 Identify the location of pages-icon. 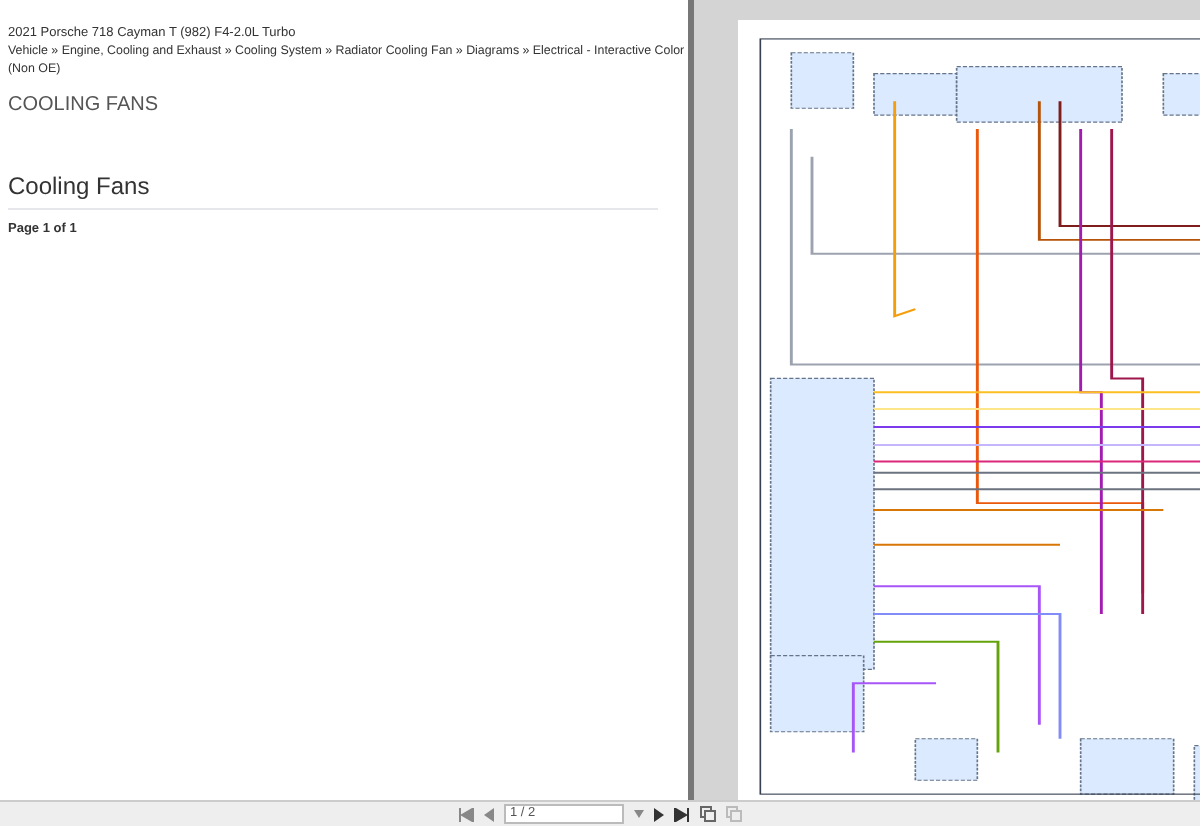
(734, 814).